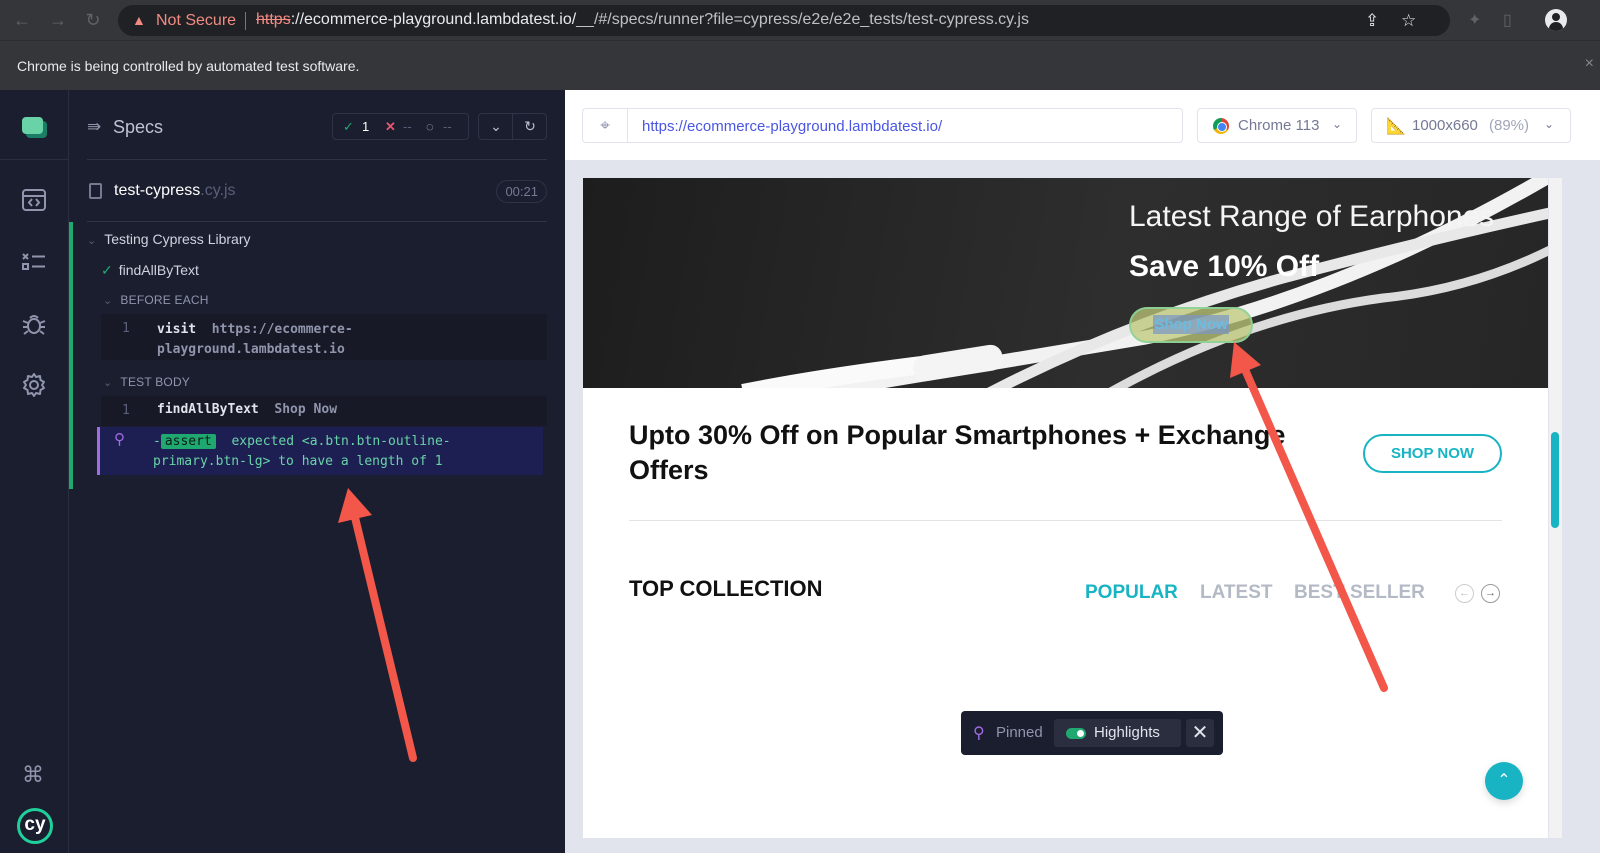 The width and height of the screenshot is (1600, 853). What do you see at coordinates (208, 409) in the screenshot?
I see `command-name: findAllByText` at bounding box center [208, 409].